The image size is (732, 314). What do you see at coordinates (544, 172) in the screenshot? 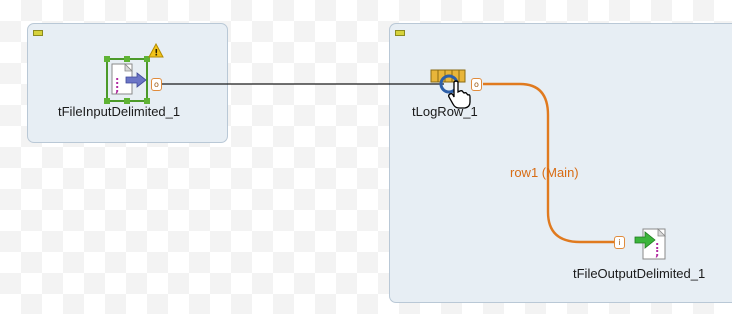
I see `row1-main-connection-label: row1 (Main)` at bounding box center [544, 172].